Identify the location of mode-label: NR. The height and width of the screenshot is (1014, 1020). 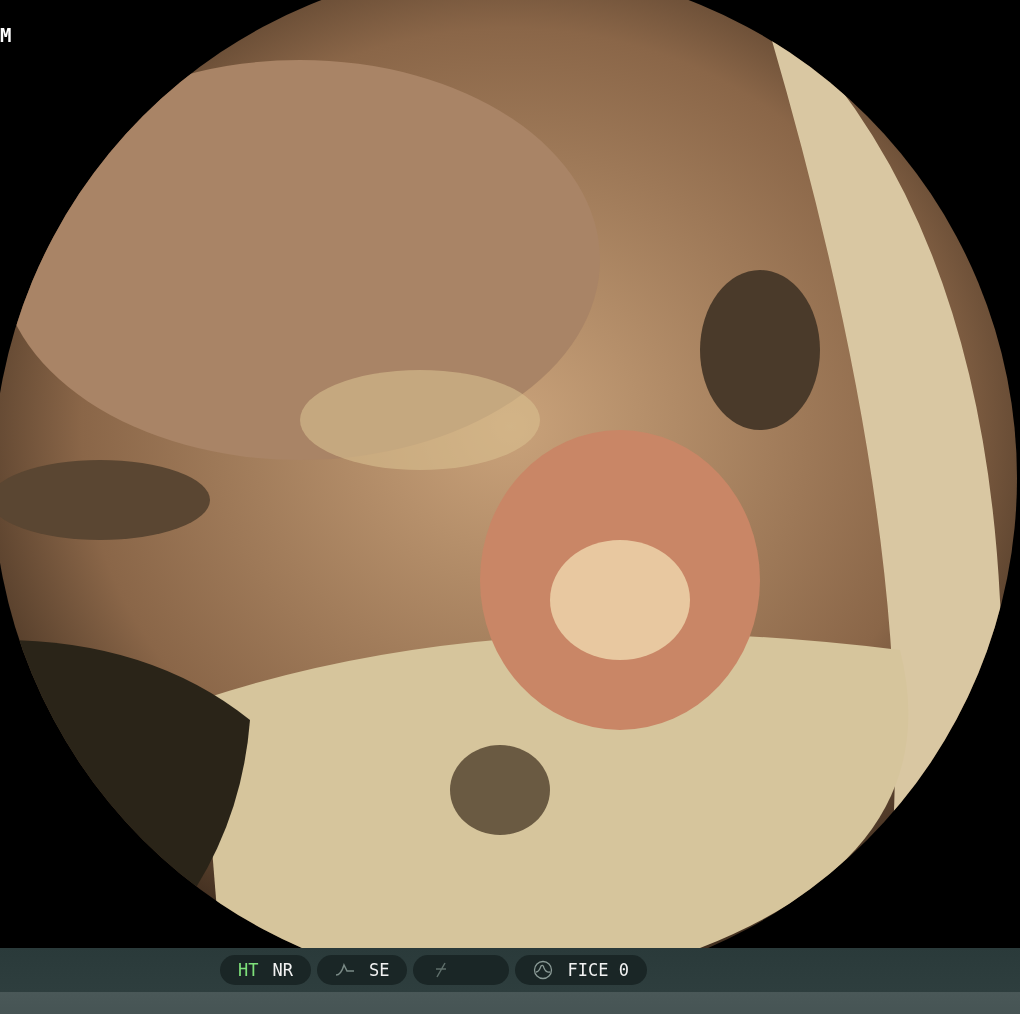
(282, 970).